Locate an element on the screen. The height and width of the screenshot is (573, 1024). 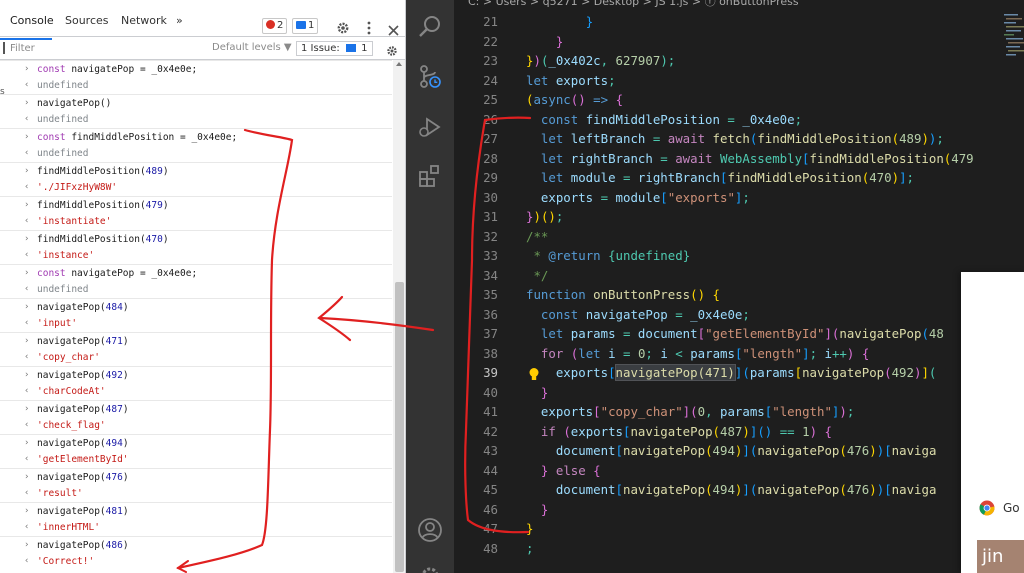
console-settings-gear-icon is located at coordinates (392, 49).